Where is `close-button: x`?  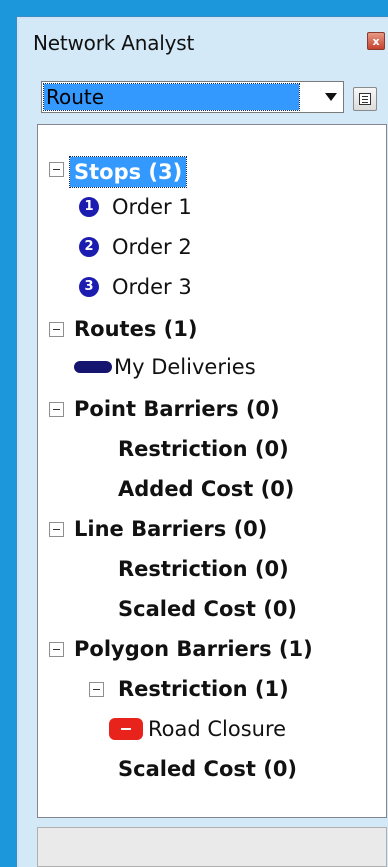
close-button: x is located at coordinates (376, 41).